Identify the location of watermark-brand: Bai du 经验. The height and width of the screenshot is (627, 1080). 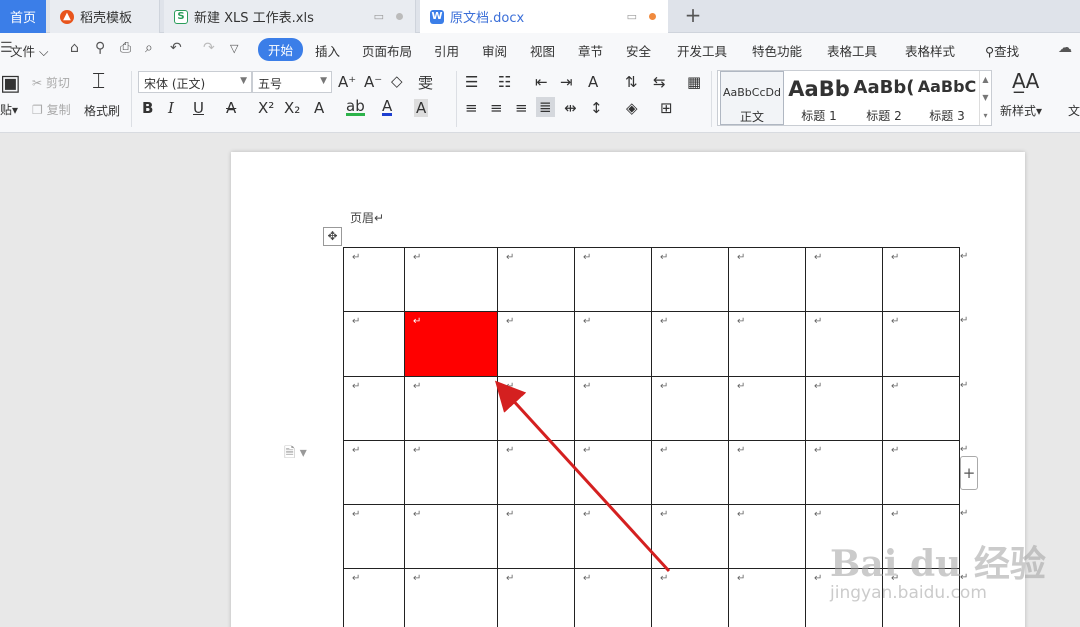
(938, 564).